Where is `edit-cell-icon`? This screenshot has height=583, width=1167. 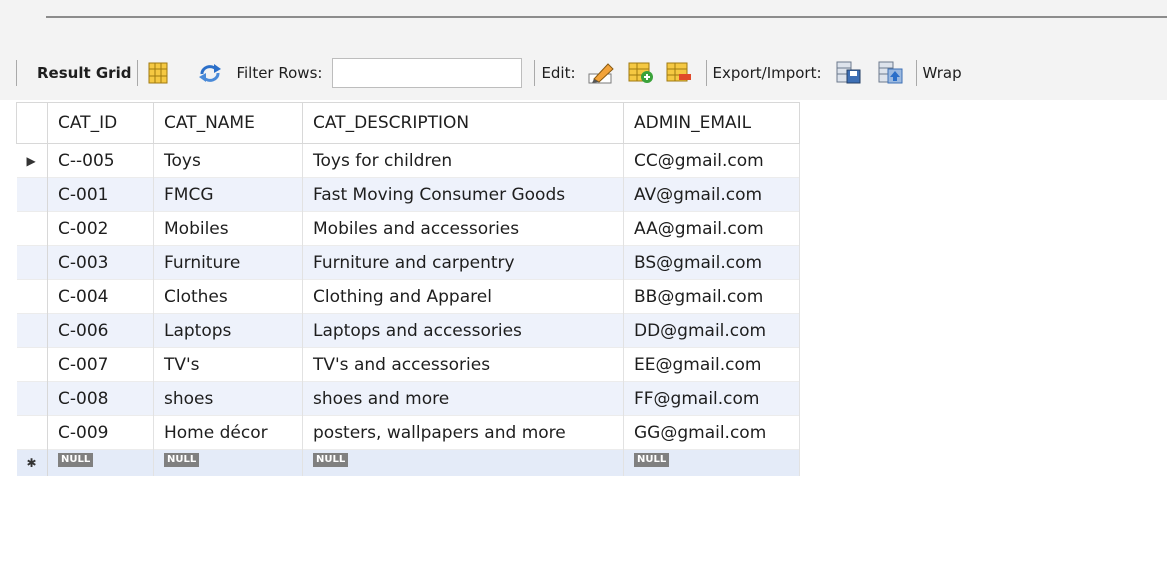
edit-cell-icon is located at coordinates (602, 73).